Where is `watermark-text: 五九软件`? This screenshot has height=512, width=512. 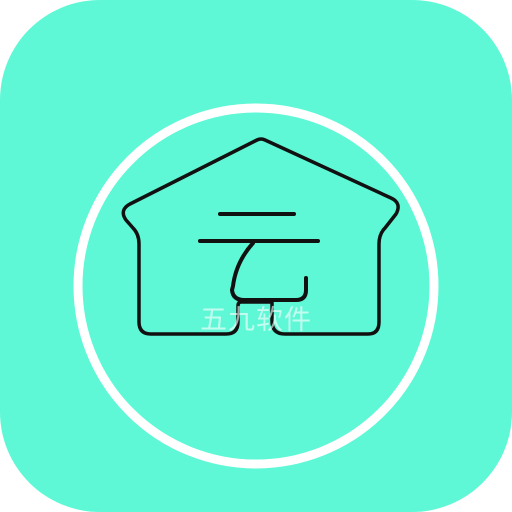
watermark-text: 五九软件 is located at coordinates (256, 320).